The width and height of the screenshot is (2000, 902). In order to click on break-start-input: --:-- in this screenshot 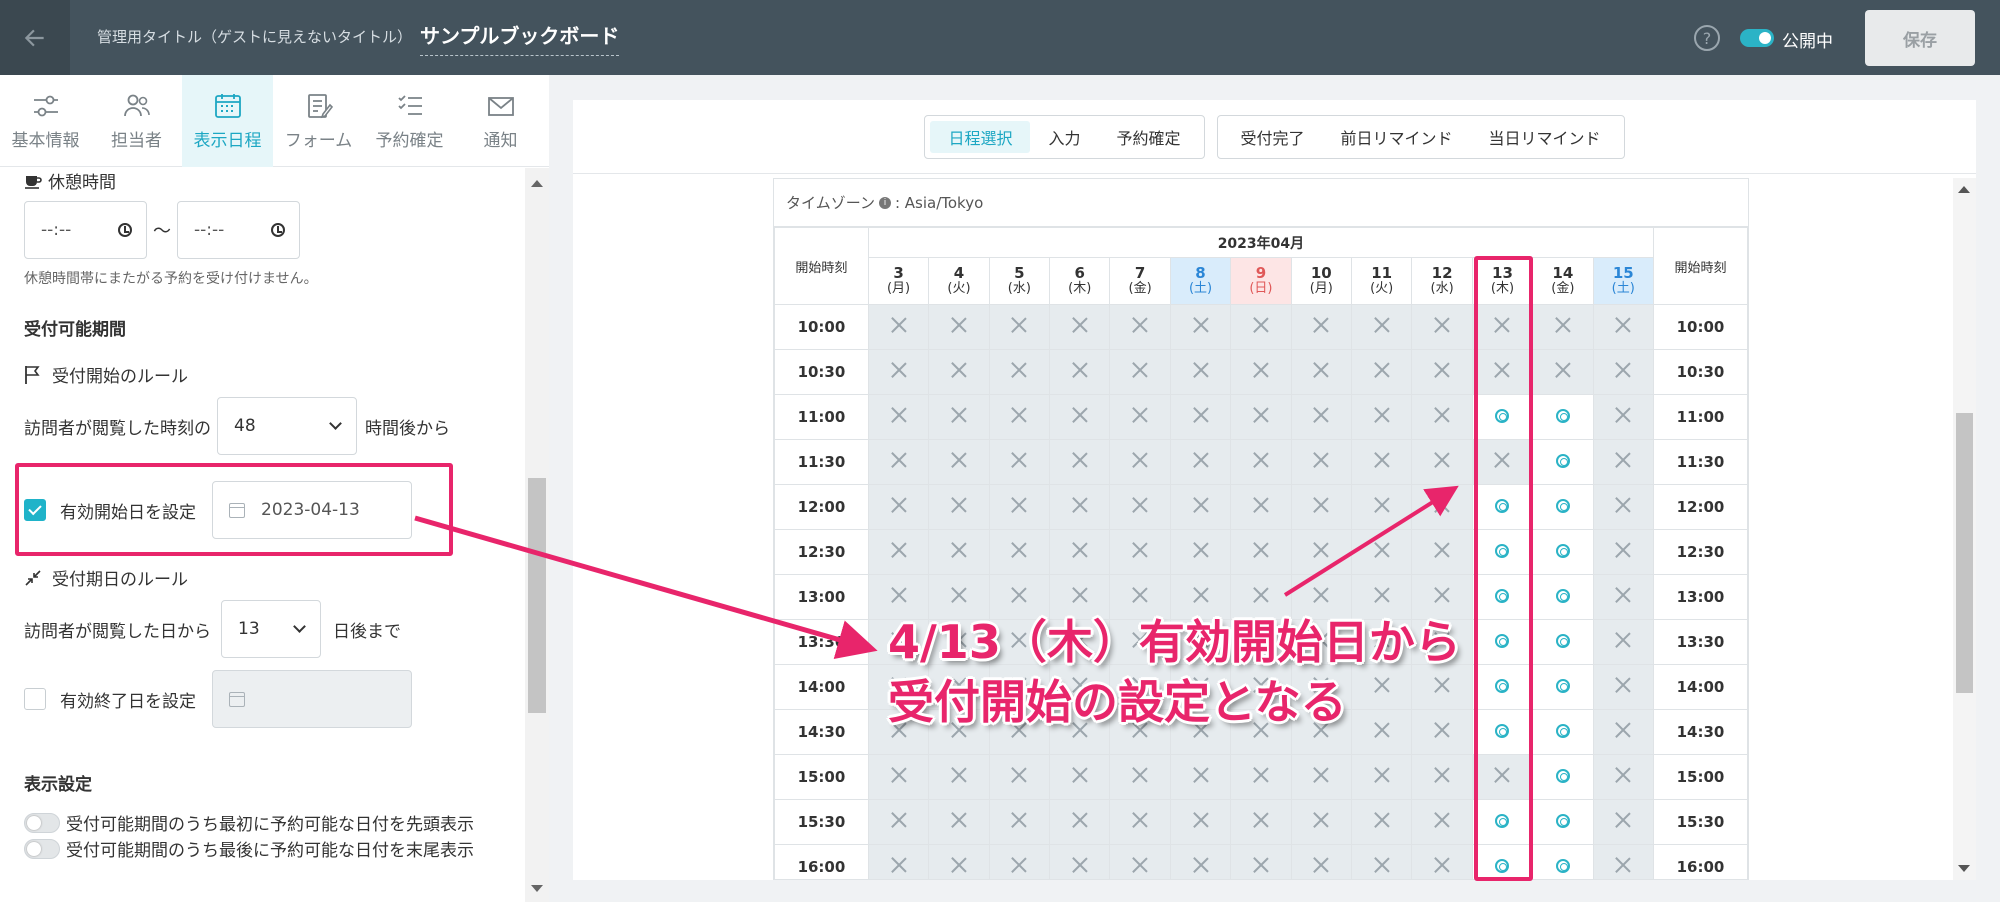, I will do `click(85, 230)`.